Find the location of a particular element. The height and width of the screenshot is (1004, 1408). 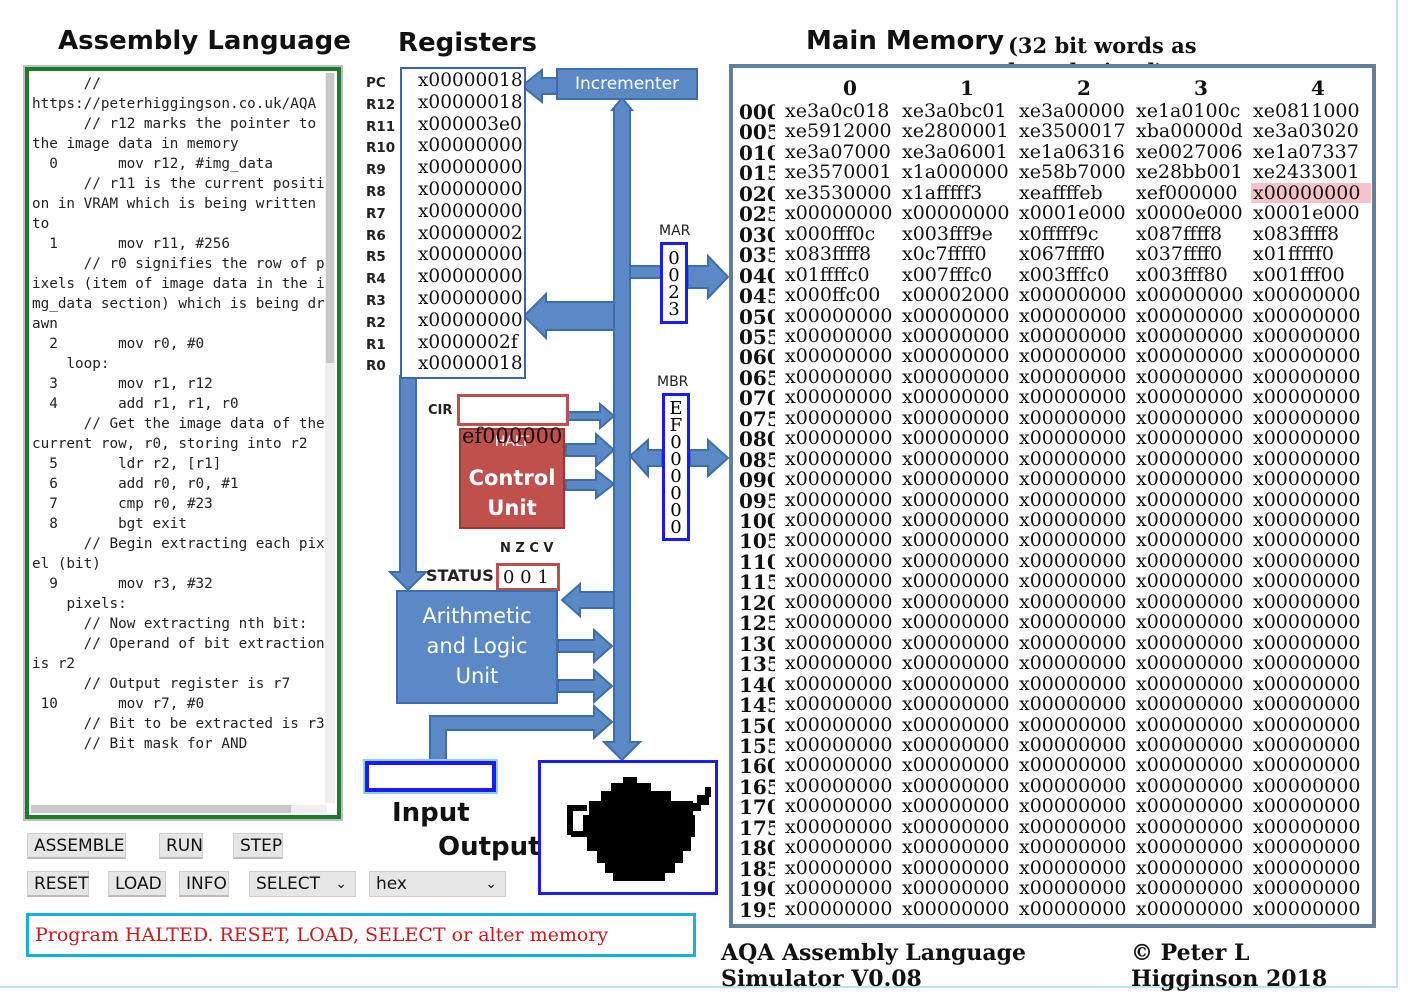

memory-cell: xe3570001 is located at coordinates (843, 172).